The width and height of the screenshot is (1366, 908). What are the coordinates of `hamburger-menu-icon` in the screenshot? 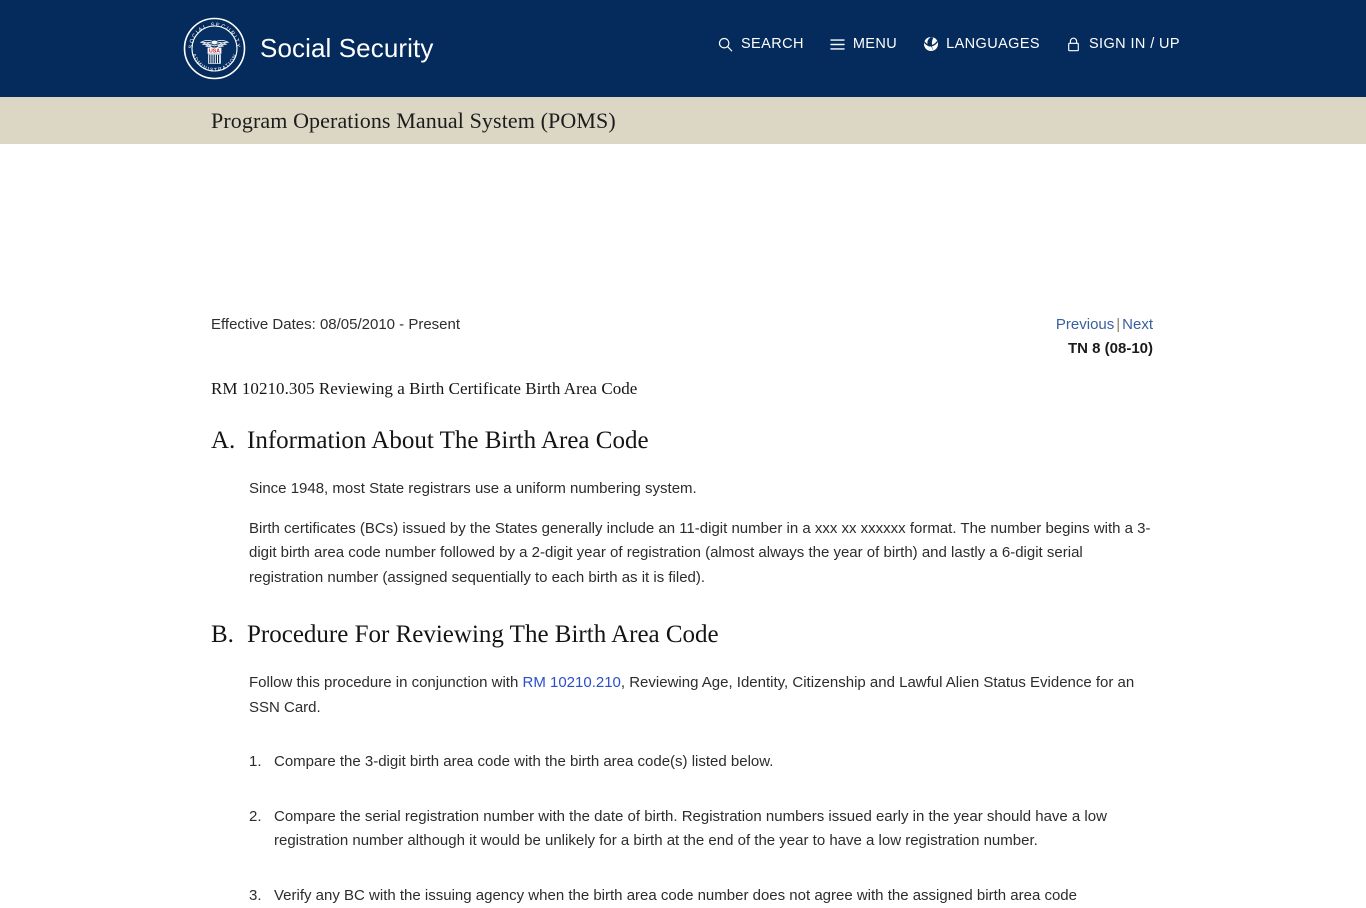 It's located at (838, 44).